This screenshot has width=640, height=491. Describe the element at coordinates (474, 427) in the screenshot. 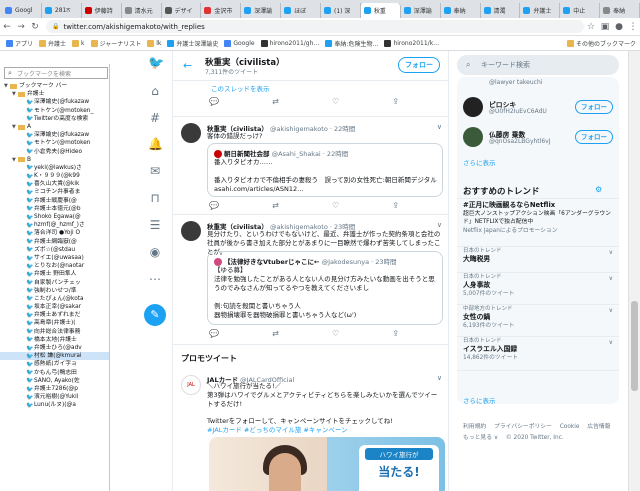

I see `footer-terms-link: 利用規約` at that location.